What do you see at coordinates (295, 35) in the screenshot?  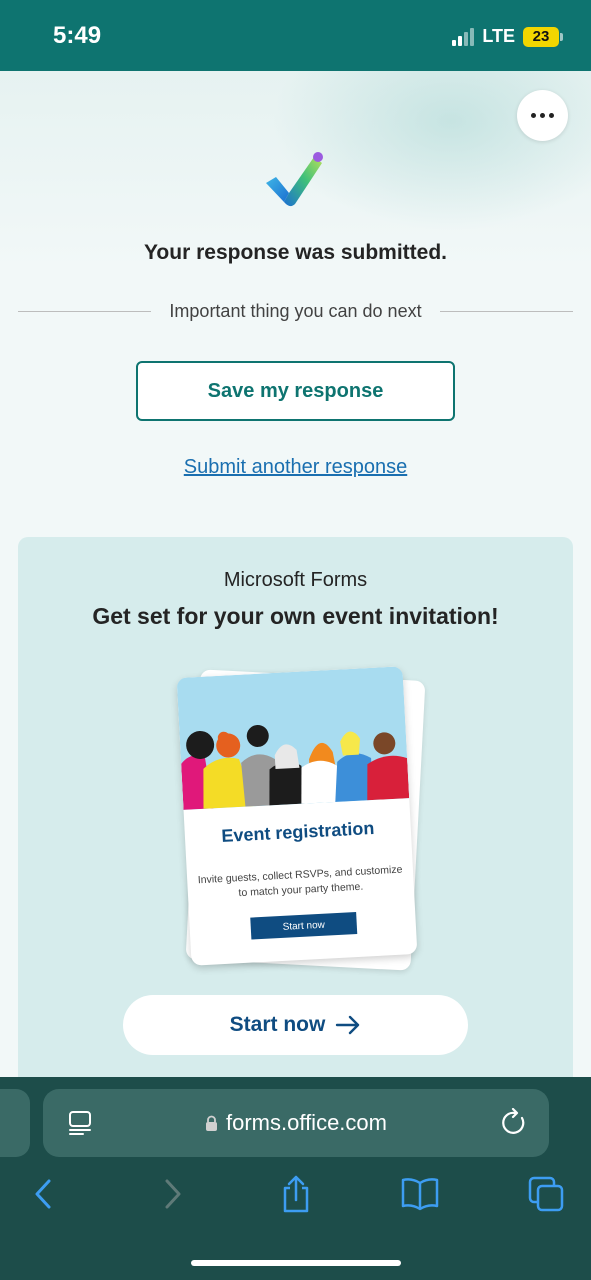 I see `status-bar: 5:49 LTE 23` at bounding box center [295, 35].